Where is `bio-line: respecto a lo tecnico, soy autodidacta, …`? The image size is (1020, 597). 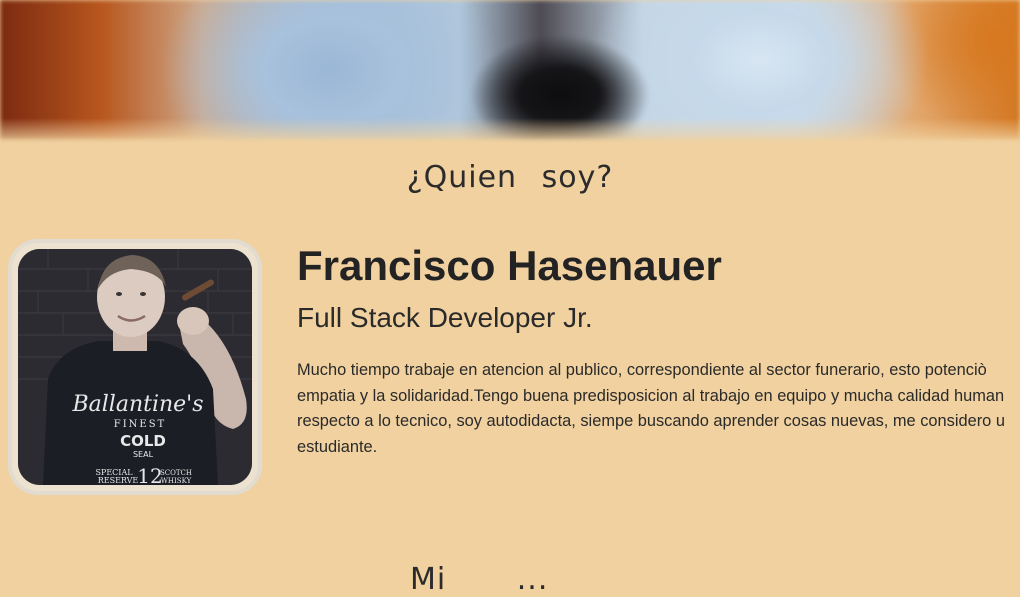 bio-line: respecto a lo tecnico, soy autodidacta, … is located at coordinates (651, 421).